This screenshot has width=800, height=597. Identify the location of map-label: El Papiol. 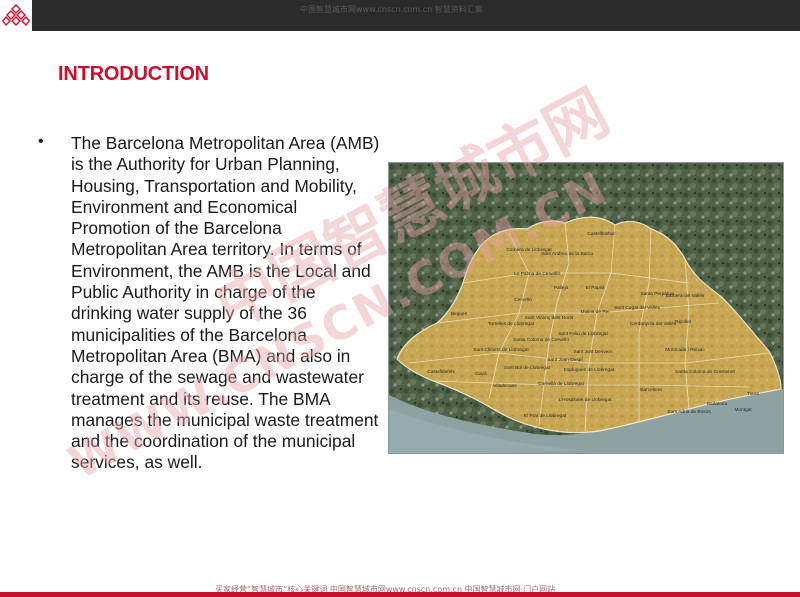
(595, 288).